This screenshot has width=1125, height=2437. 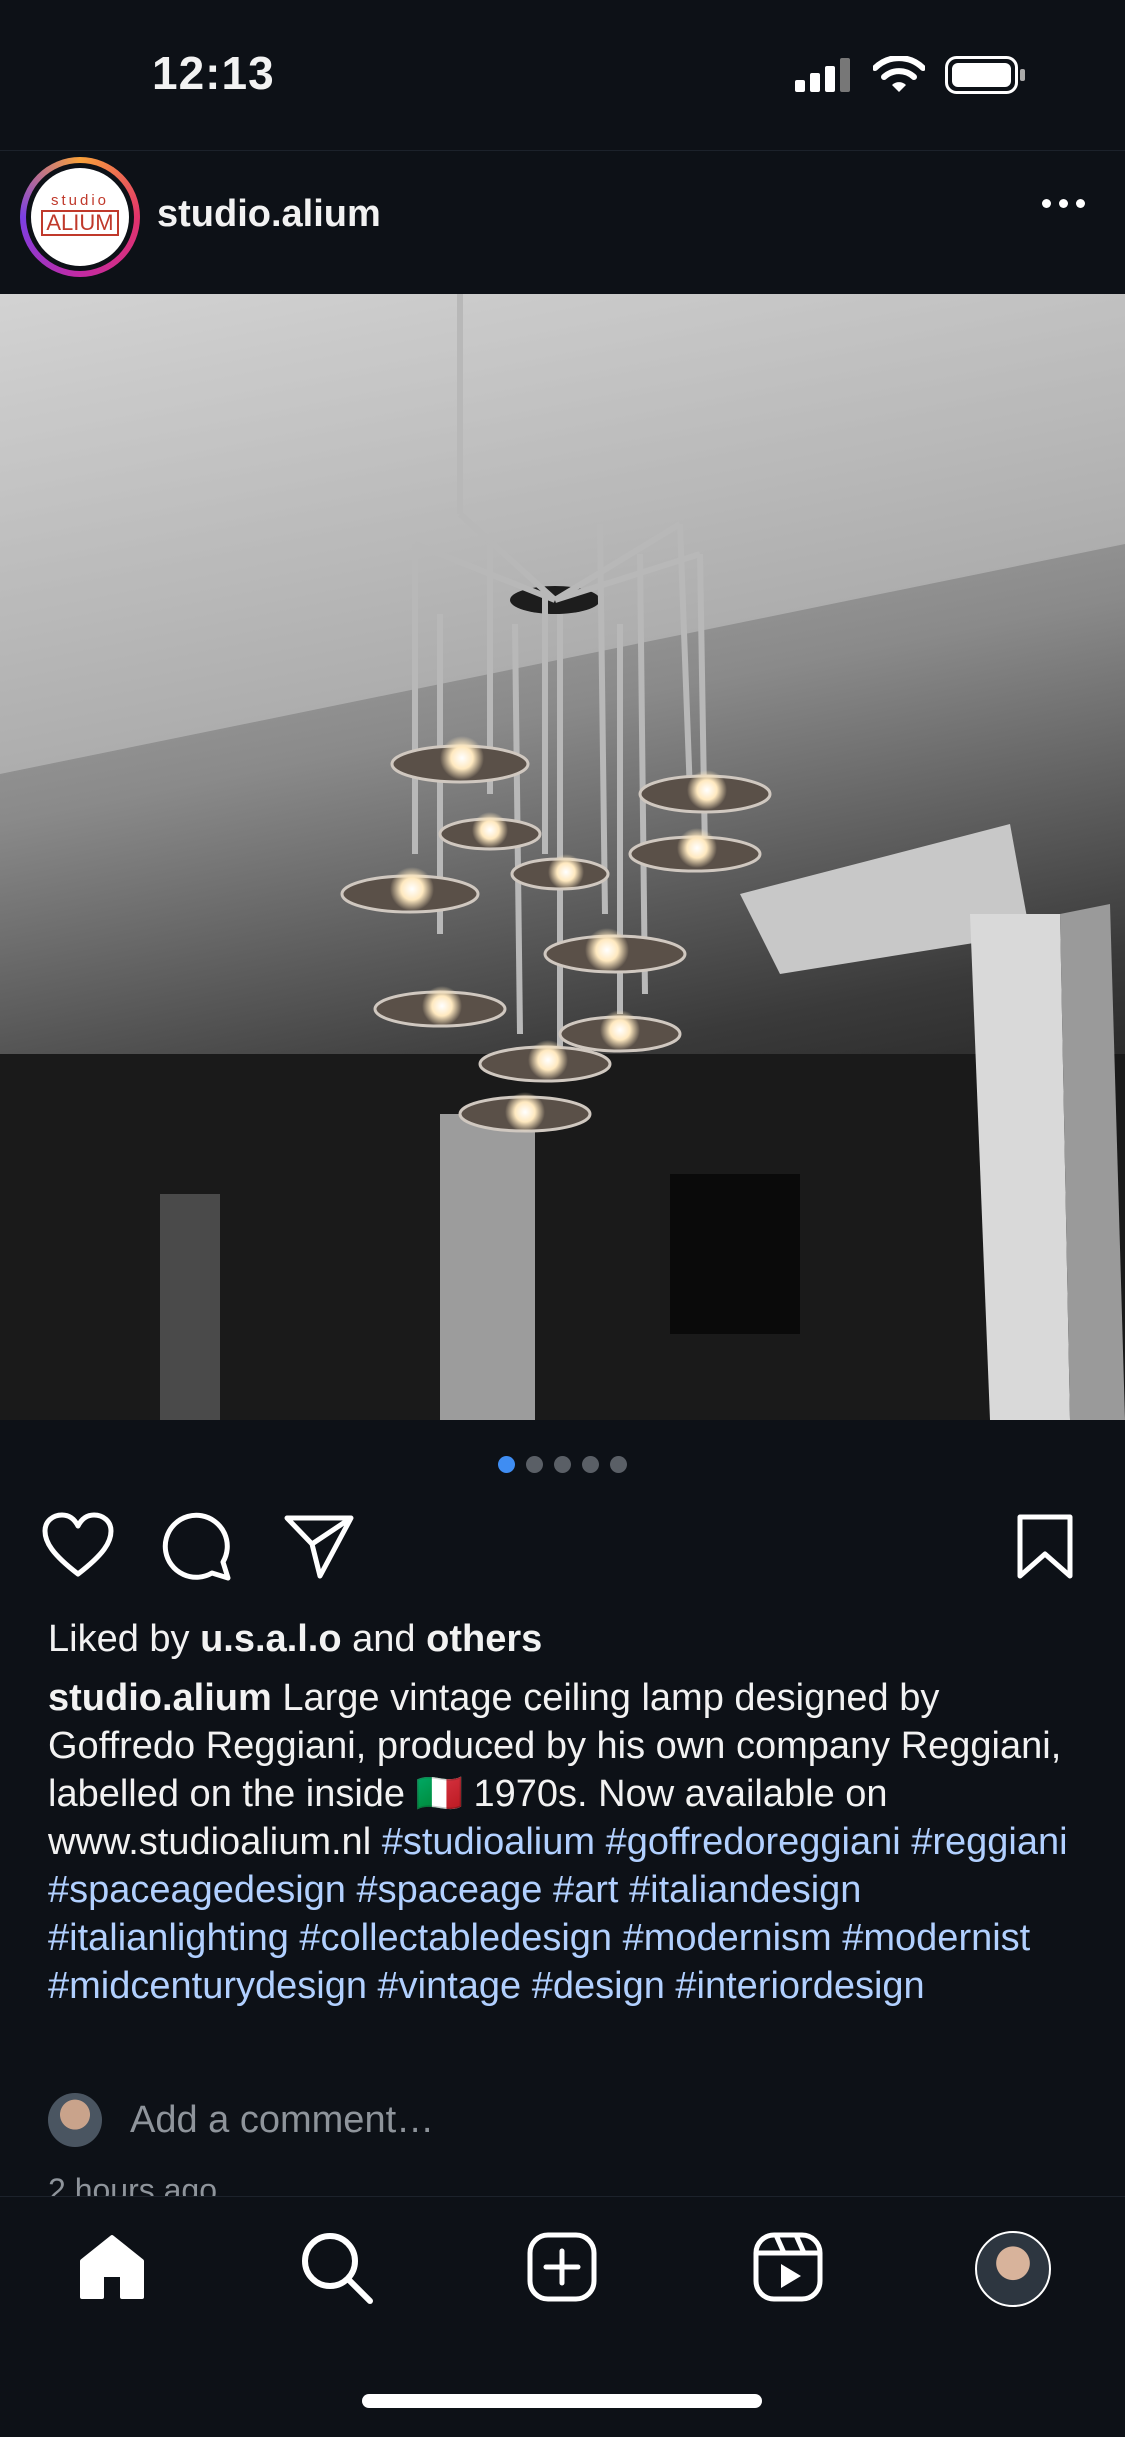 I want to click on search-icon, so click(x=337, y=2268).